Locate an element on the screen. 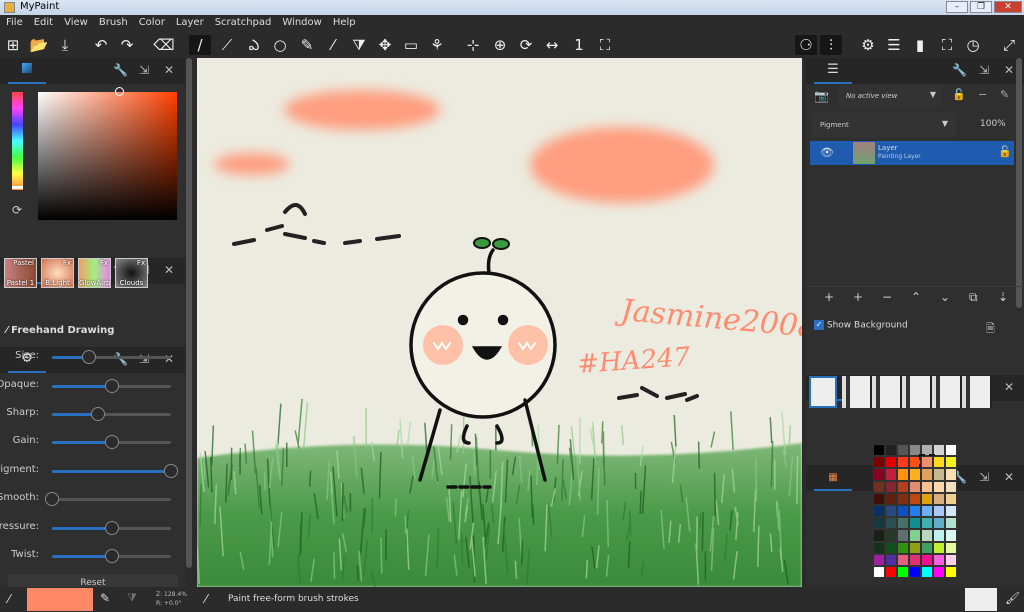  frame-icon: ▭ is located at coordinates (411, 45).